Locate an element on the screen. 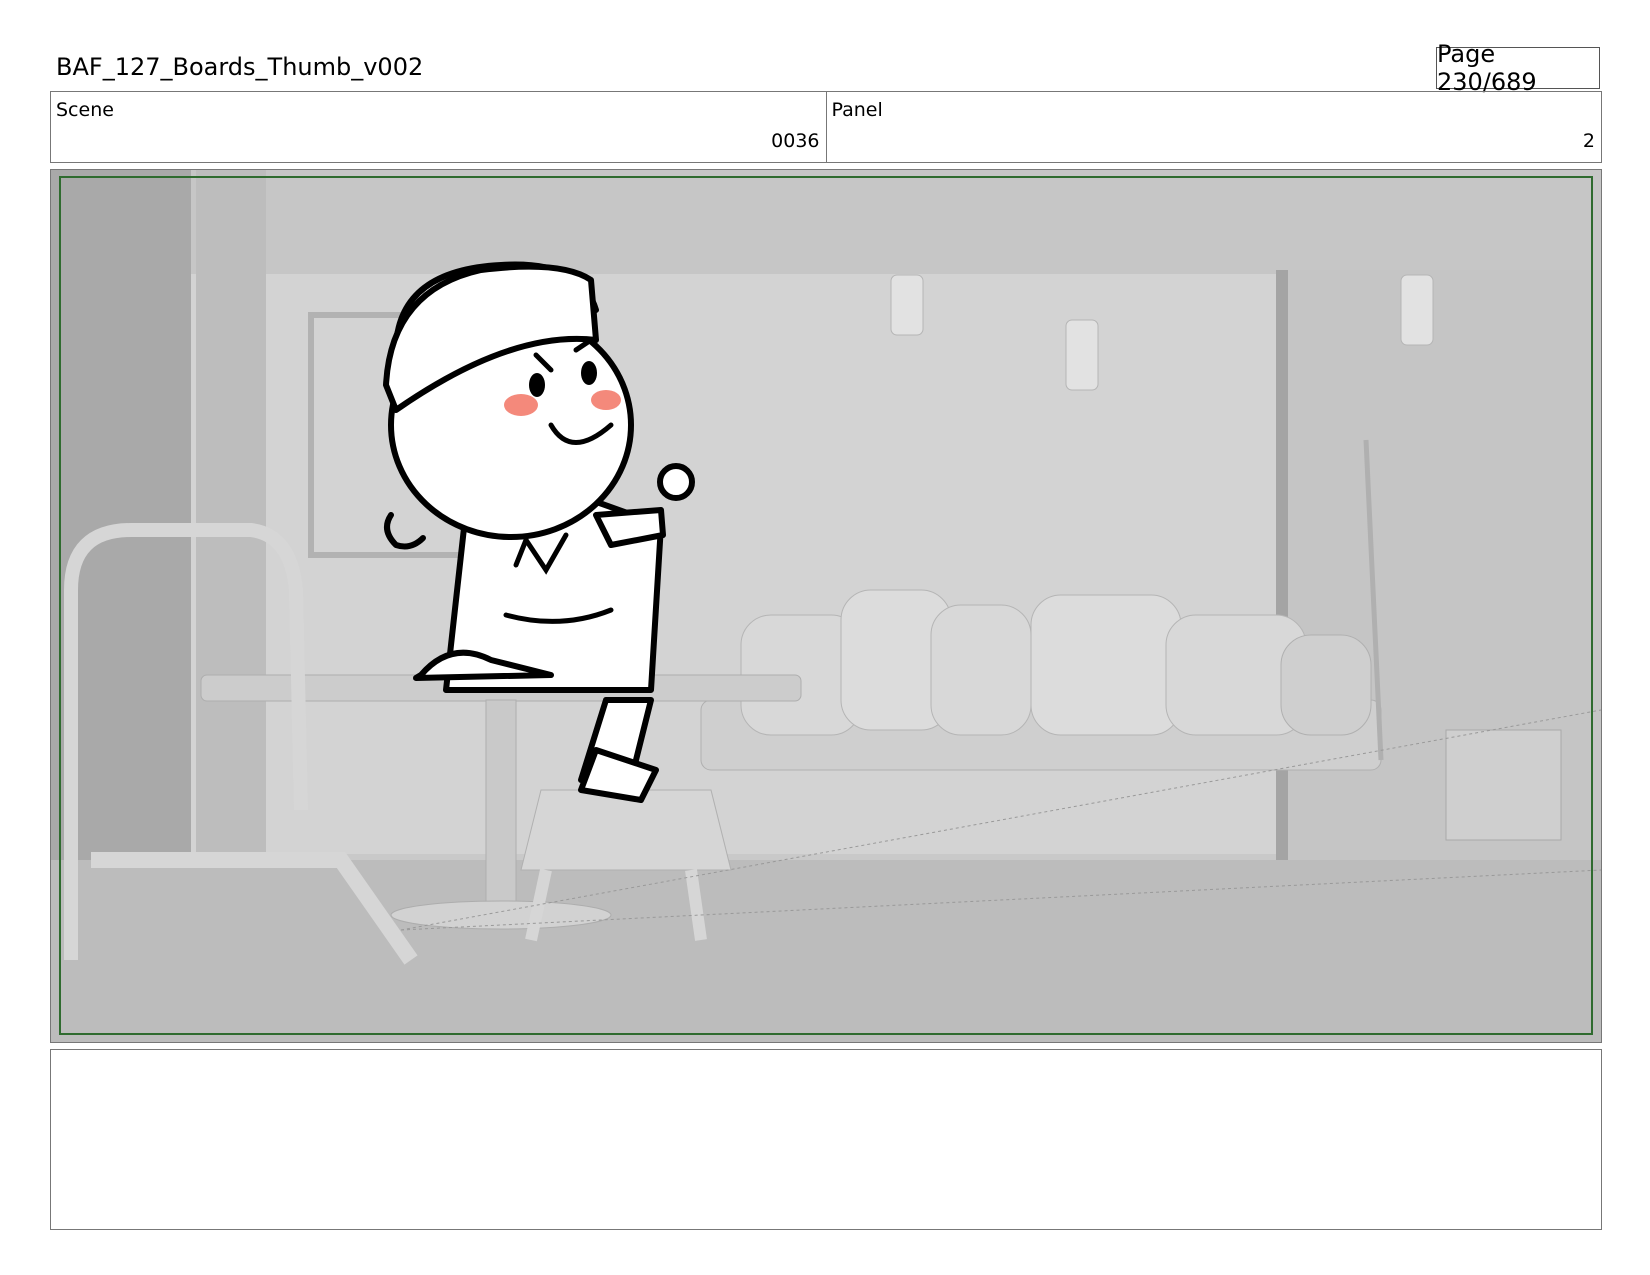 This screenshot has height=1275, width=1650. panel-cell: Panel 2 is located at coordinates (1213, 127).